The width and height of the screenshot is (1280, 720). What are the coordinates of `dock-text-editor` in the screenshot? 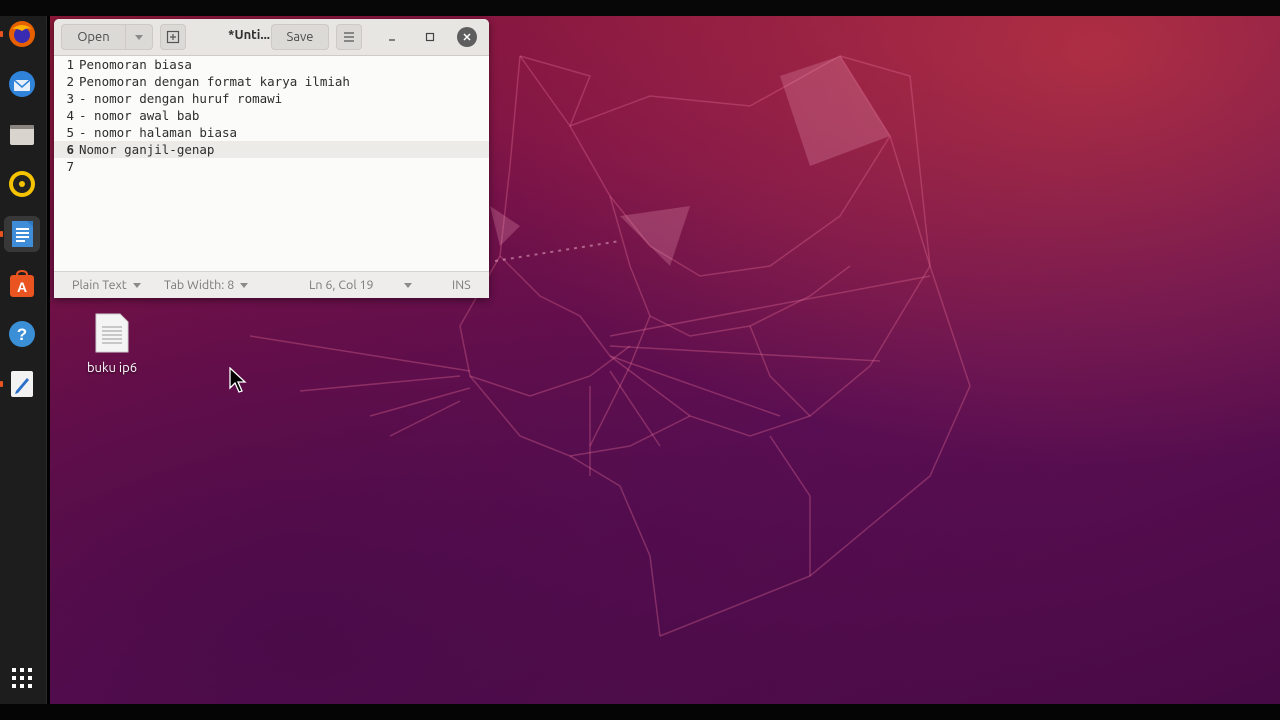 It's located at (20, 384).